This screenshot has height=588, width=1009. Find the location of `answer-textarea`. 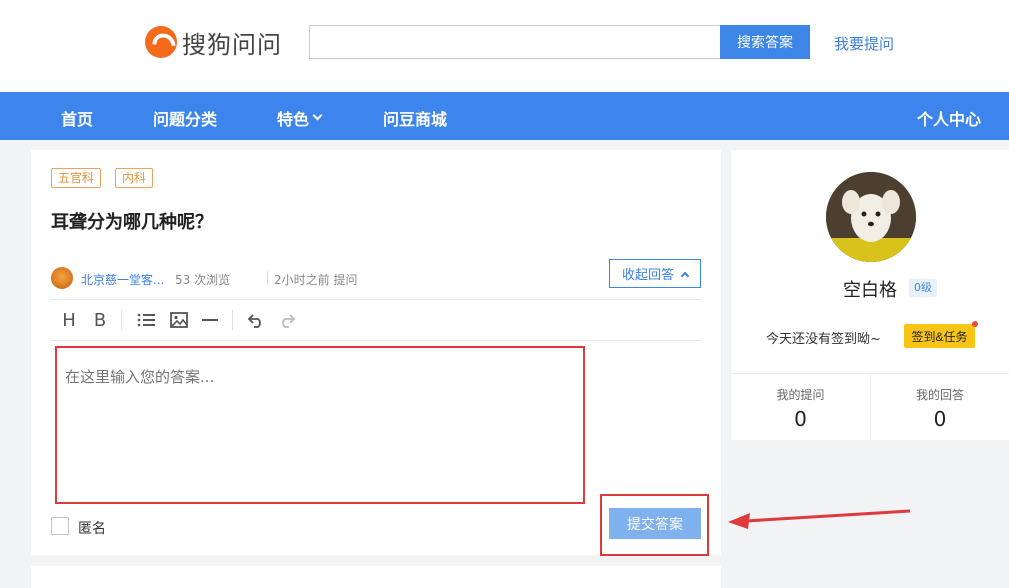

answer-textarea is located at coordinates (320, 425).